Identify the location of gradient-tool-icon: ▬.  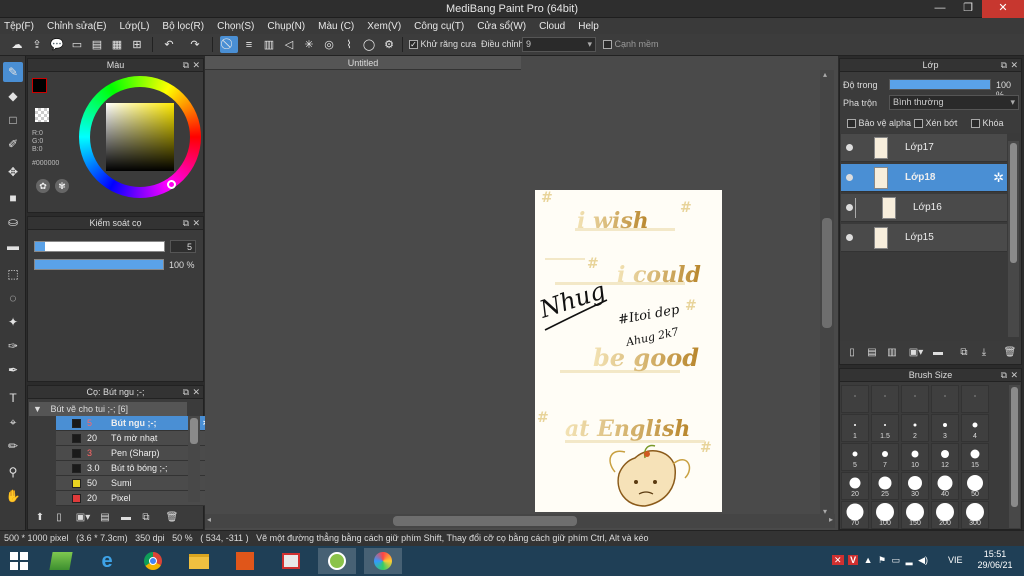
(13, 246).